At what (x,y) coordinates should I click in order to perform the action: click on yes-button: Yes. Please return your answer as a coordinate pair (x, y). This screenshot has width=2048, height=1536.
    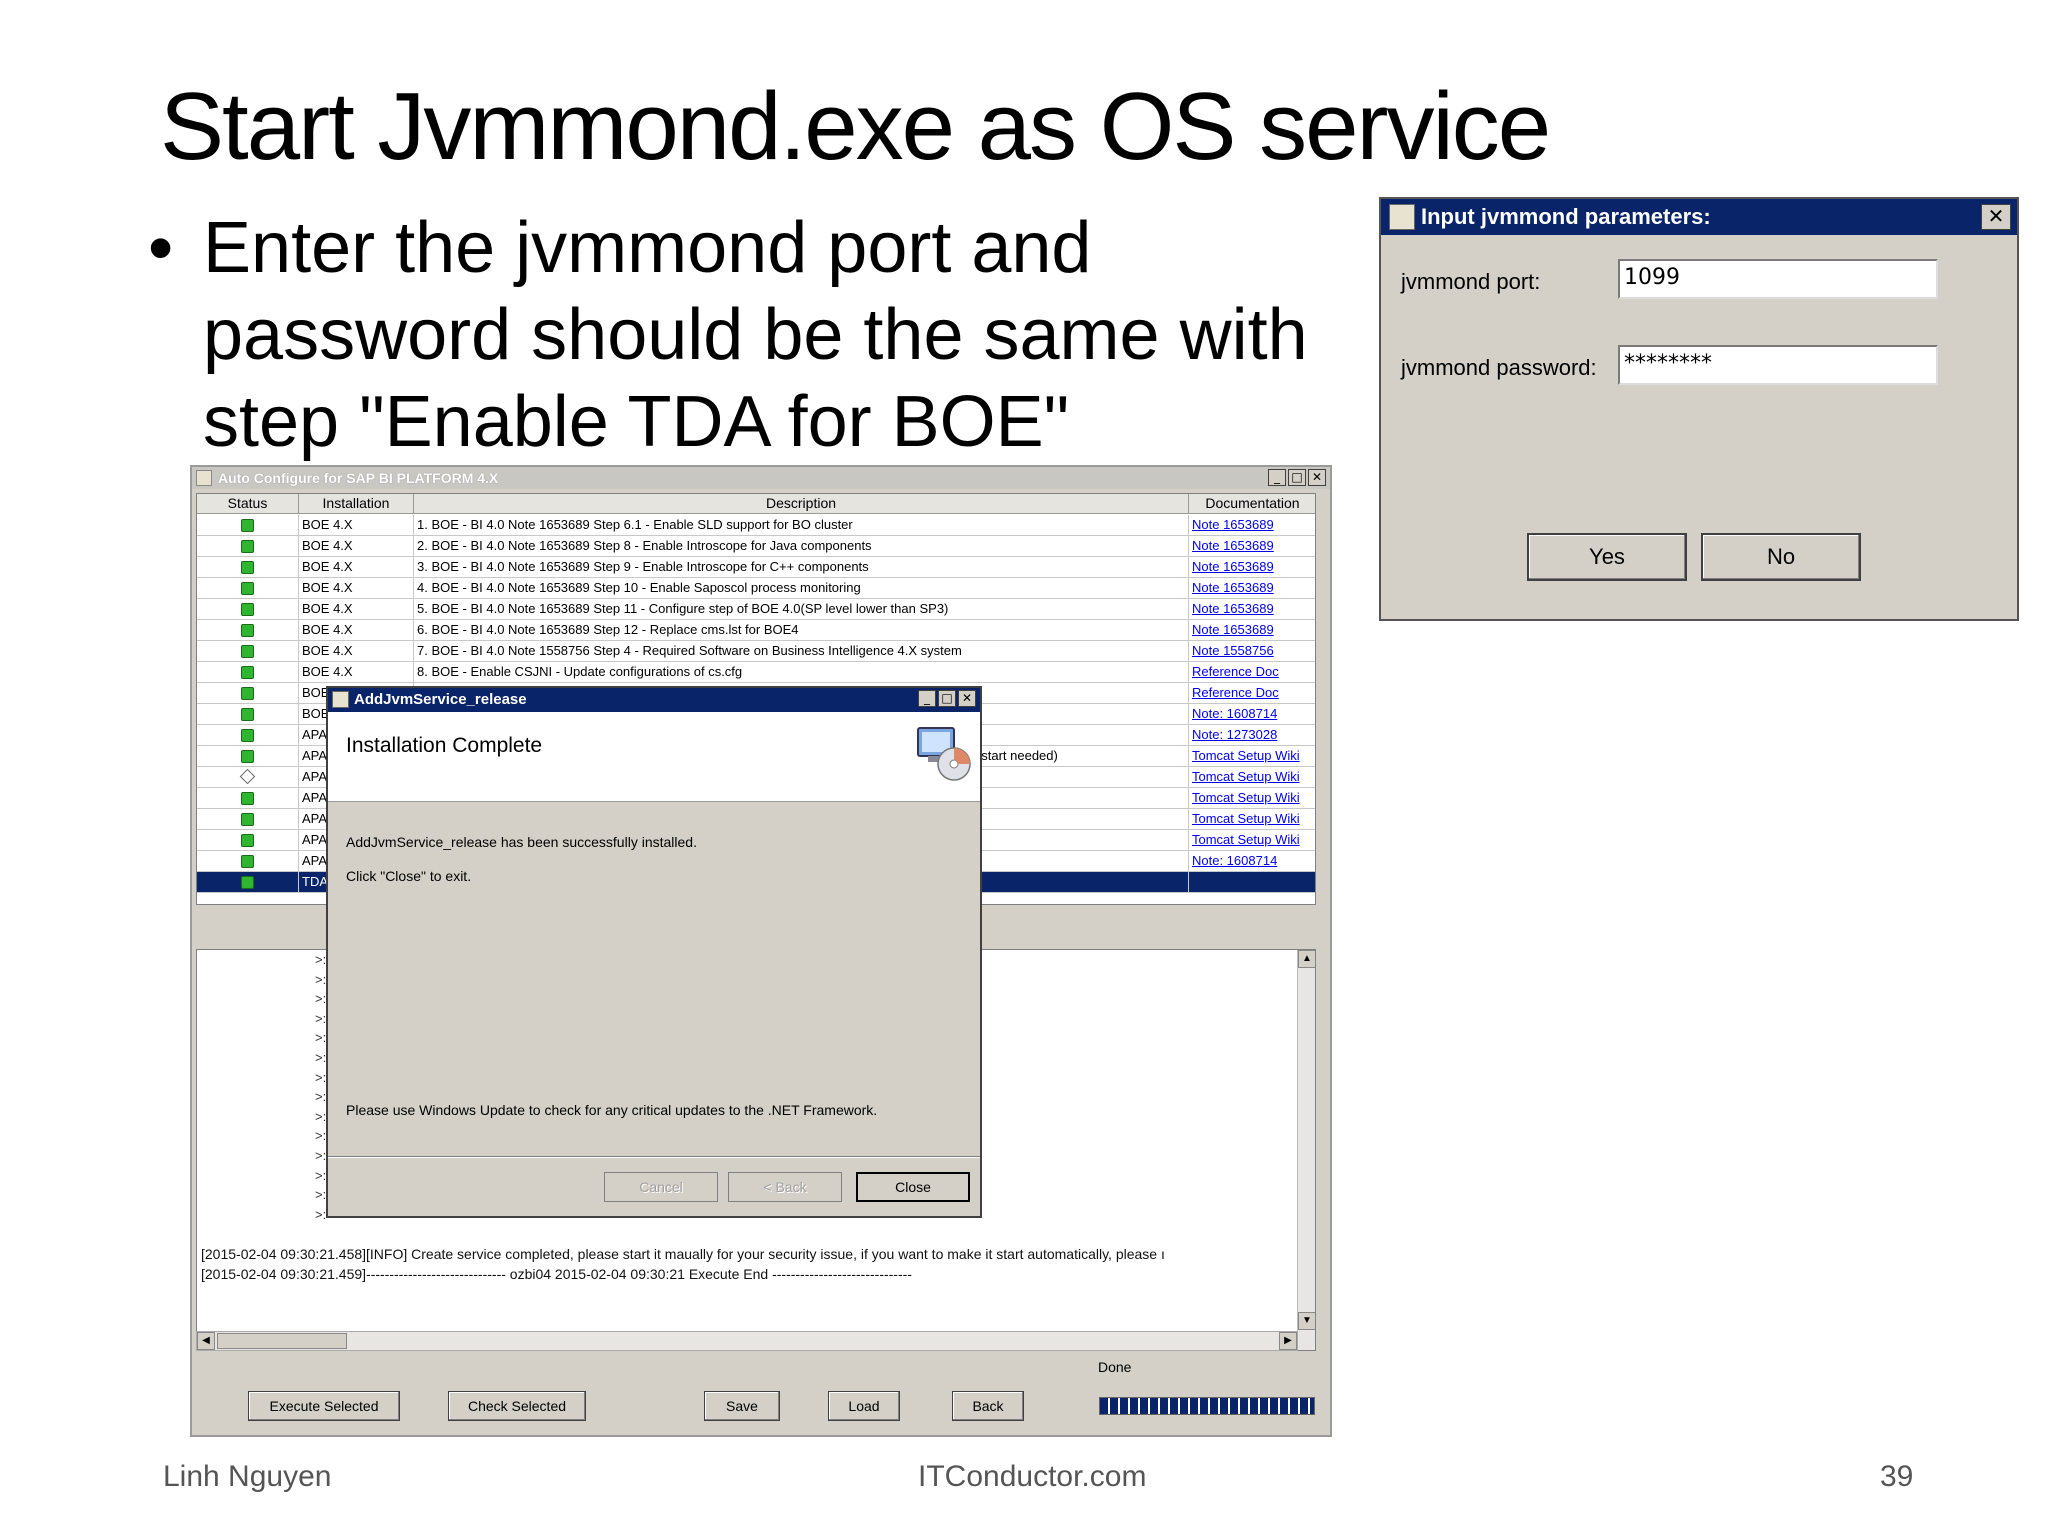
    Looking at the image, I should click on (1607, 557).